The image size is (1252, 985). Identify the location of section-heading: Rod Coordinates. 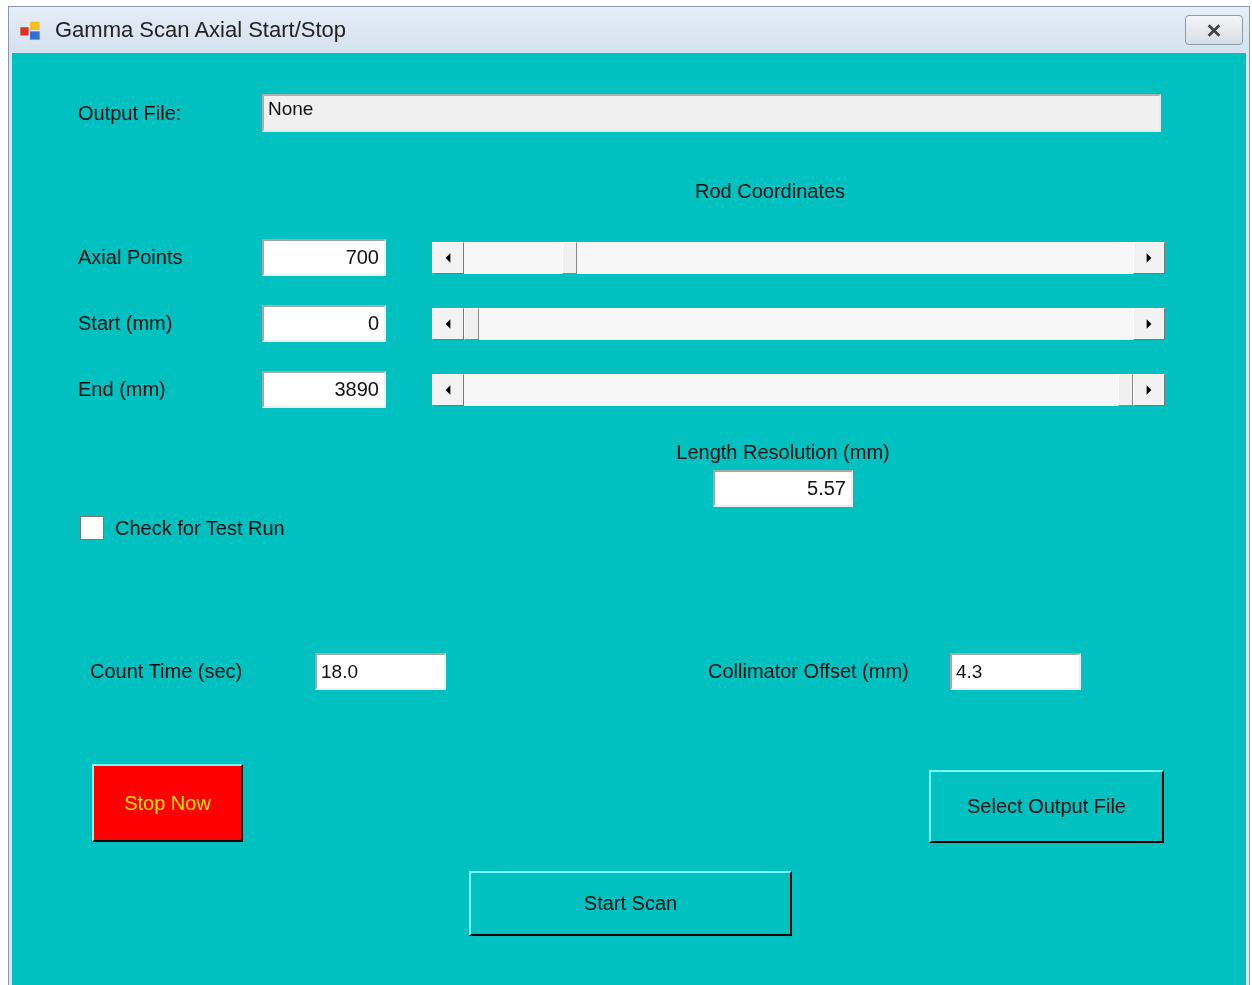
(770, 191).